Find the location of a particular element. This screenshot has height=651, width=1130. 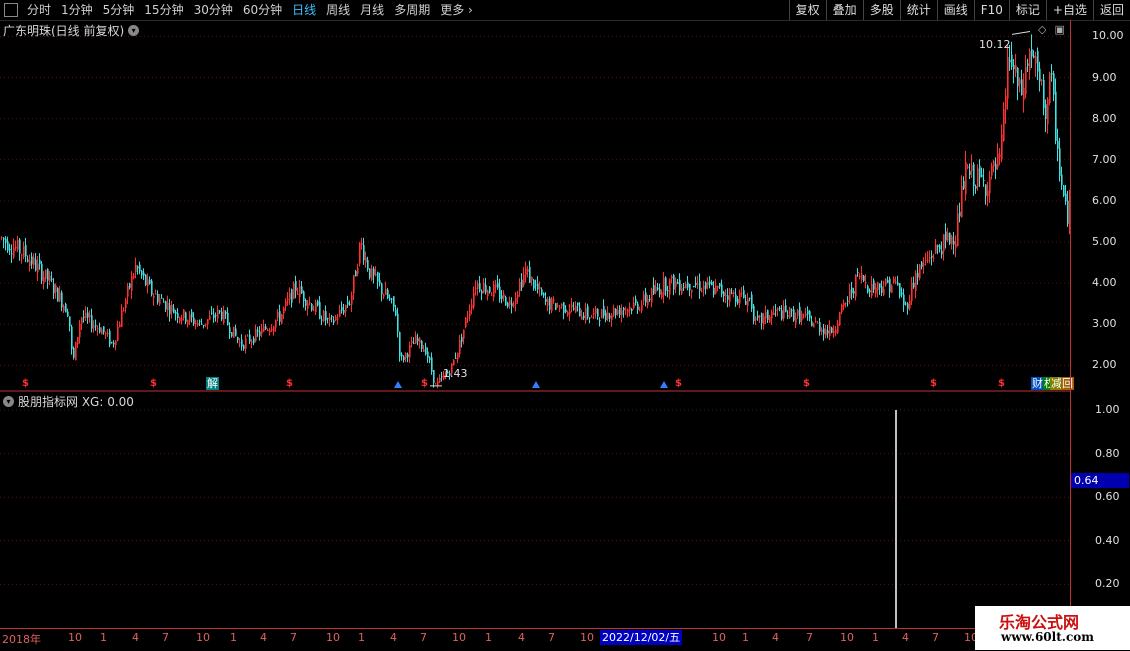

toolbar-button: 统计 is located at coordinates (918, 10).